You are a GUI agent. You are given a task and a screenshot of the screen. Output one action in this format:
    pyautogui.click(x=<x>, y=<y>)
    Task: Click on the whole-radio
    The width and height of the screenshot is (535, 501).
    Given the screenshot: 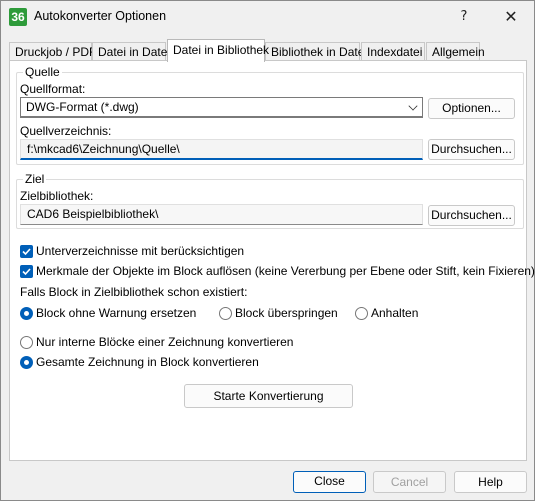 What is the action you would take?
    pyautogui.click(x=26, y=362)
    